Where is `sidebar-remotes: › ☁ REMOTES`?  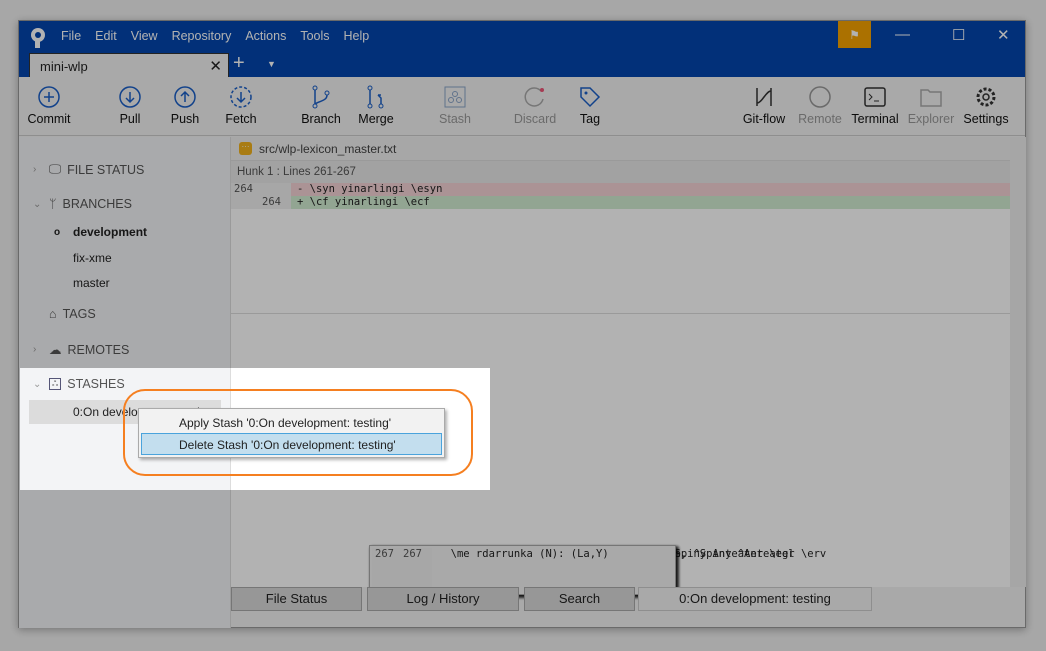
sidebar-remotes: › ☁ REMOTES is located at coordinates (81, 350).